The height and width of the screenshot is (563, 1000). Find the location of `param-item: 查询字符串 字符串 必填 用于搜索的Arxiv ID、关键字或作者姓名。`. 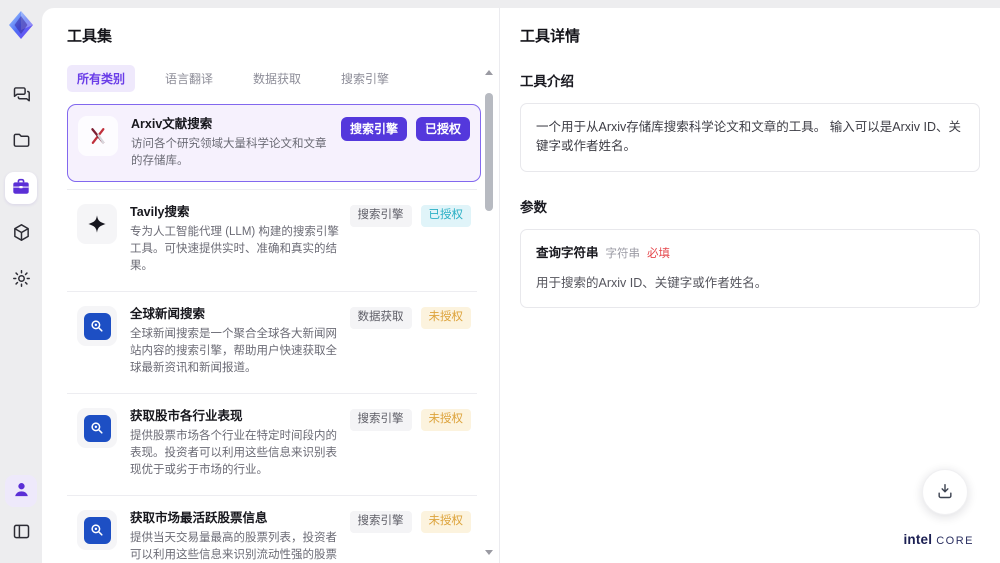

param-item: 查询字符串 字符串 必填 用于搜索的Arxiv ID、关键字或作者姓名。 is located at coordinates (750, 268).